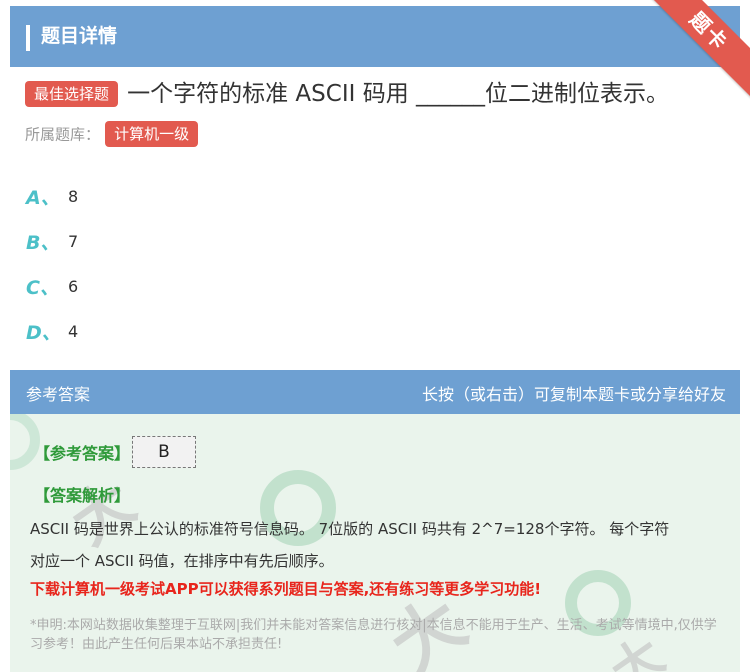 The image size is (750, 672). What do you see at coordinates (152, 134) in the screenshot?
I see `bank-tag: 计算机一级` at bounding box center [152, 134].